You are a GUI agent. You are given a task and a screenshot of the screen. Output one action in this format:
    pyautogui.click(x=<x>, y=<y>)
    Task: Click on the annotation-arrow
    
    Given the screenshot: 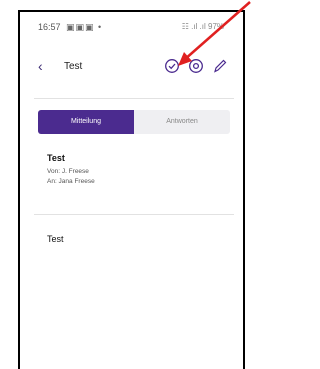 What is the action you would take?
    pyautogui.click(x=214, y=33)
    